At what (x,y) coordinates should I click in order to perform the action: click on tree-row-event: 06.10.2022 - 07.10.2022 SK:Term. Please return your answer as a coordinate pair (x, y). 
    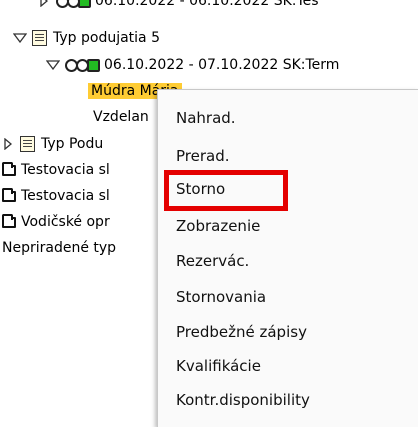
    Looking at the image, I should click on (192, 65).